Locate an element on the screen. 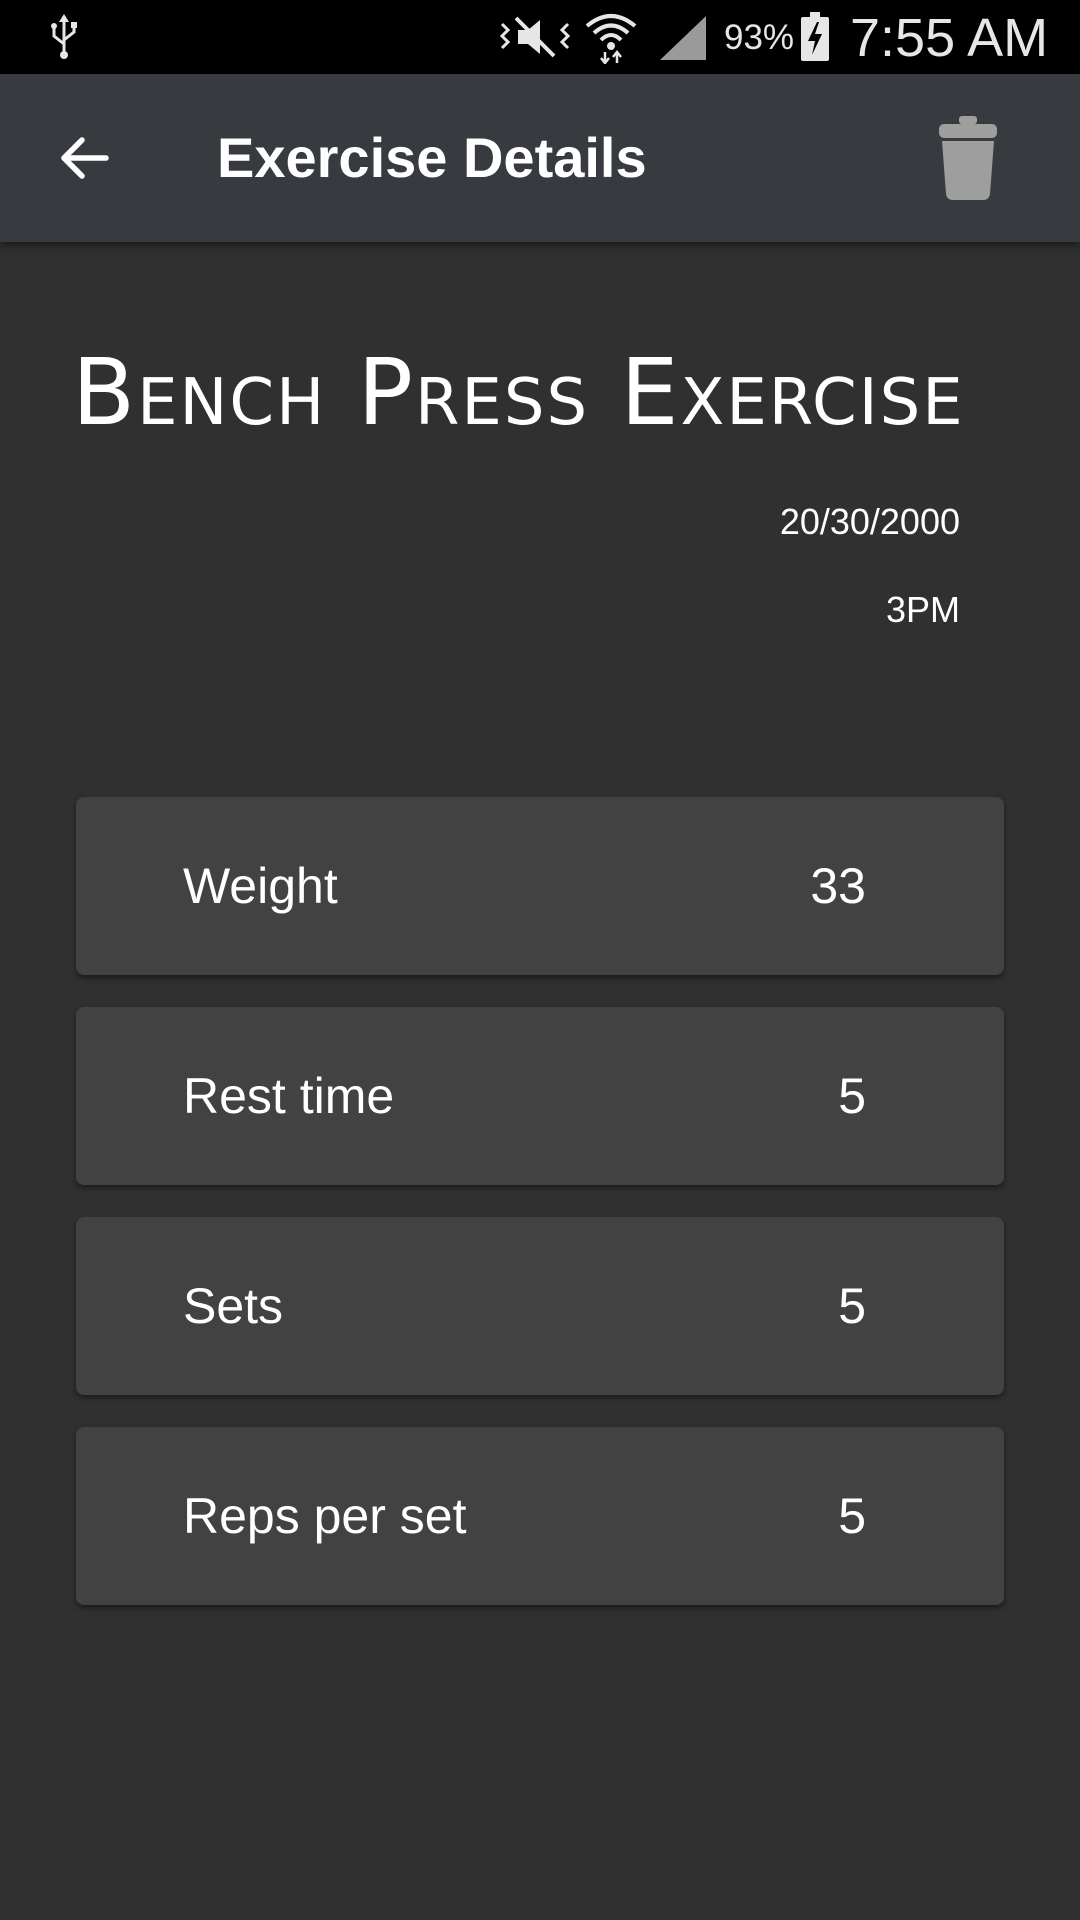  weight-label: Weight is located at coordinates (260, 886).